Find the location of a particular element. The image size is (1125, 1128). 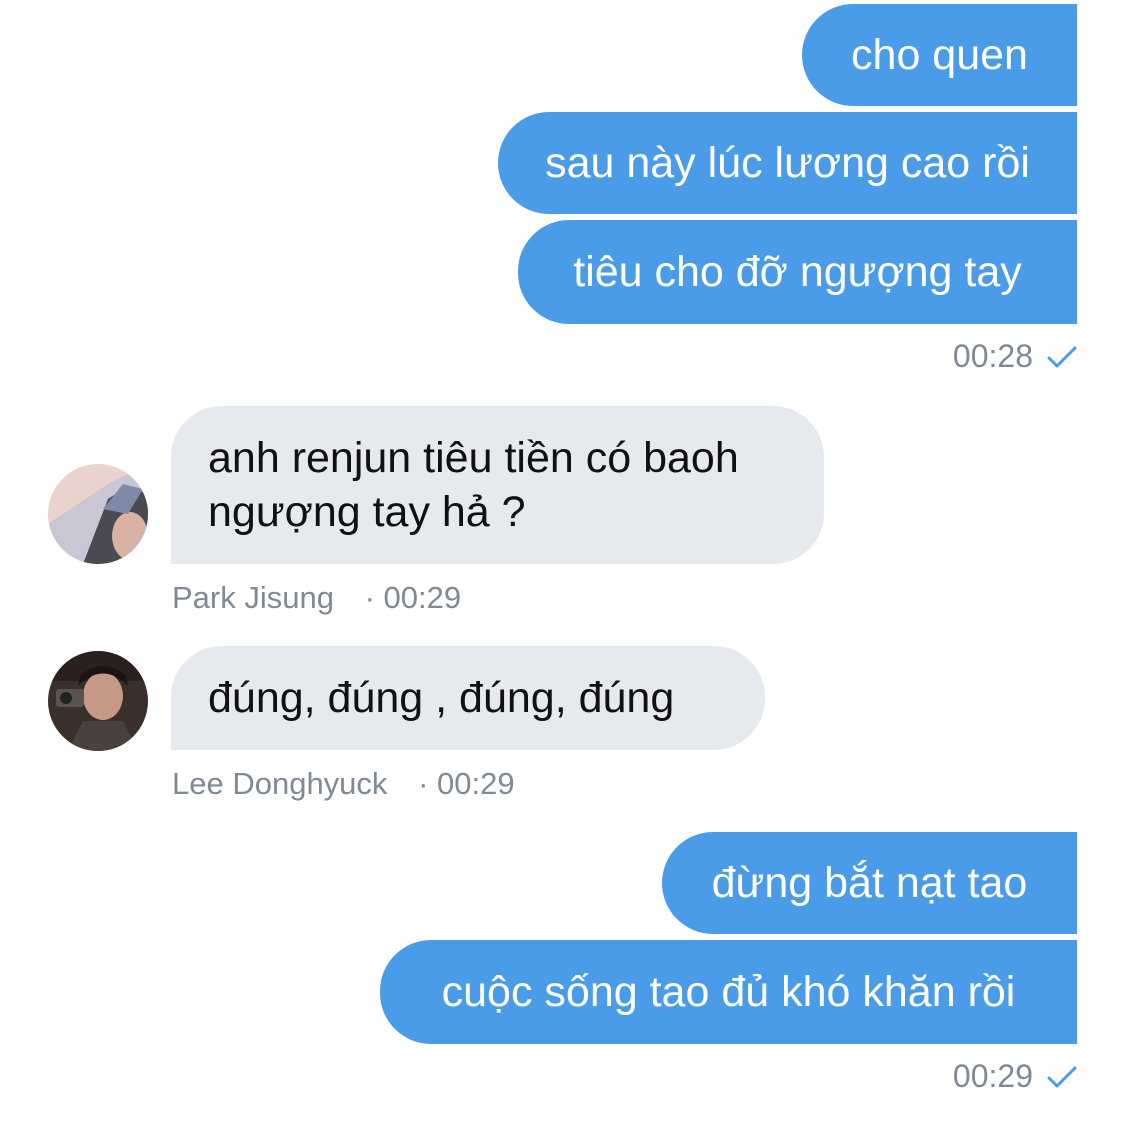

sender-name: Lee Donghyuck is located at coordinates (279, 783).